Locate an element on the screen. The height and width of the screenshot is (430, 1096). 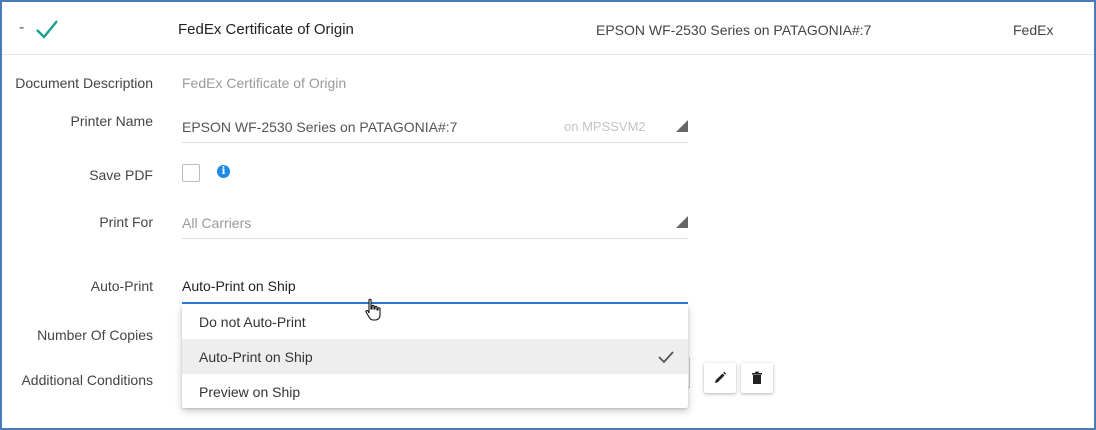
info-icon: i is located at coordinates (223, 171).